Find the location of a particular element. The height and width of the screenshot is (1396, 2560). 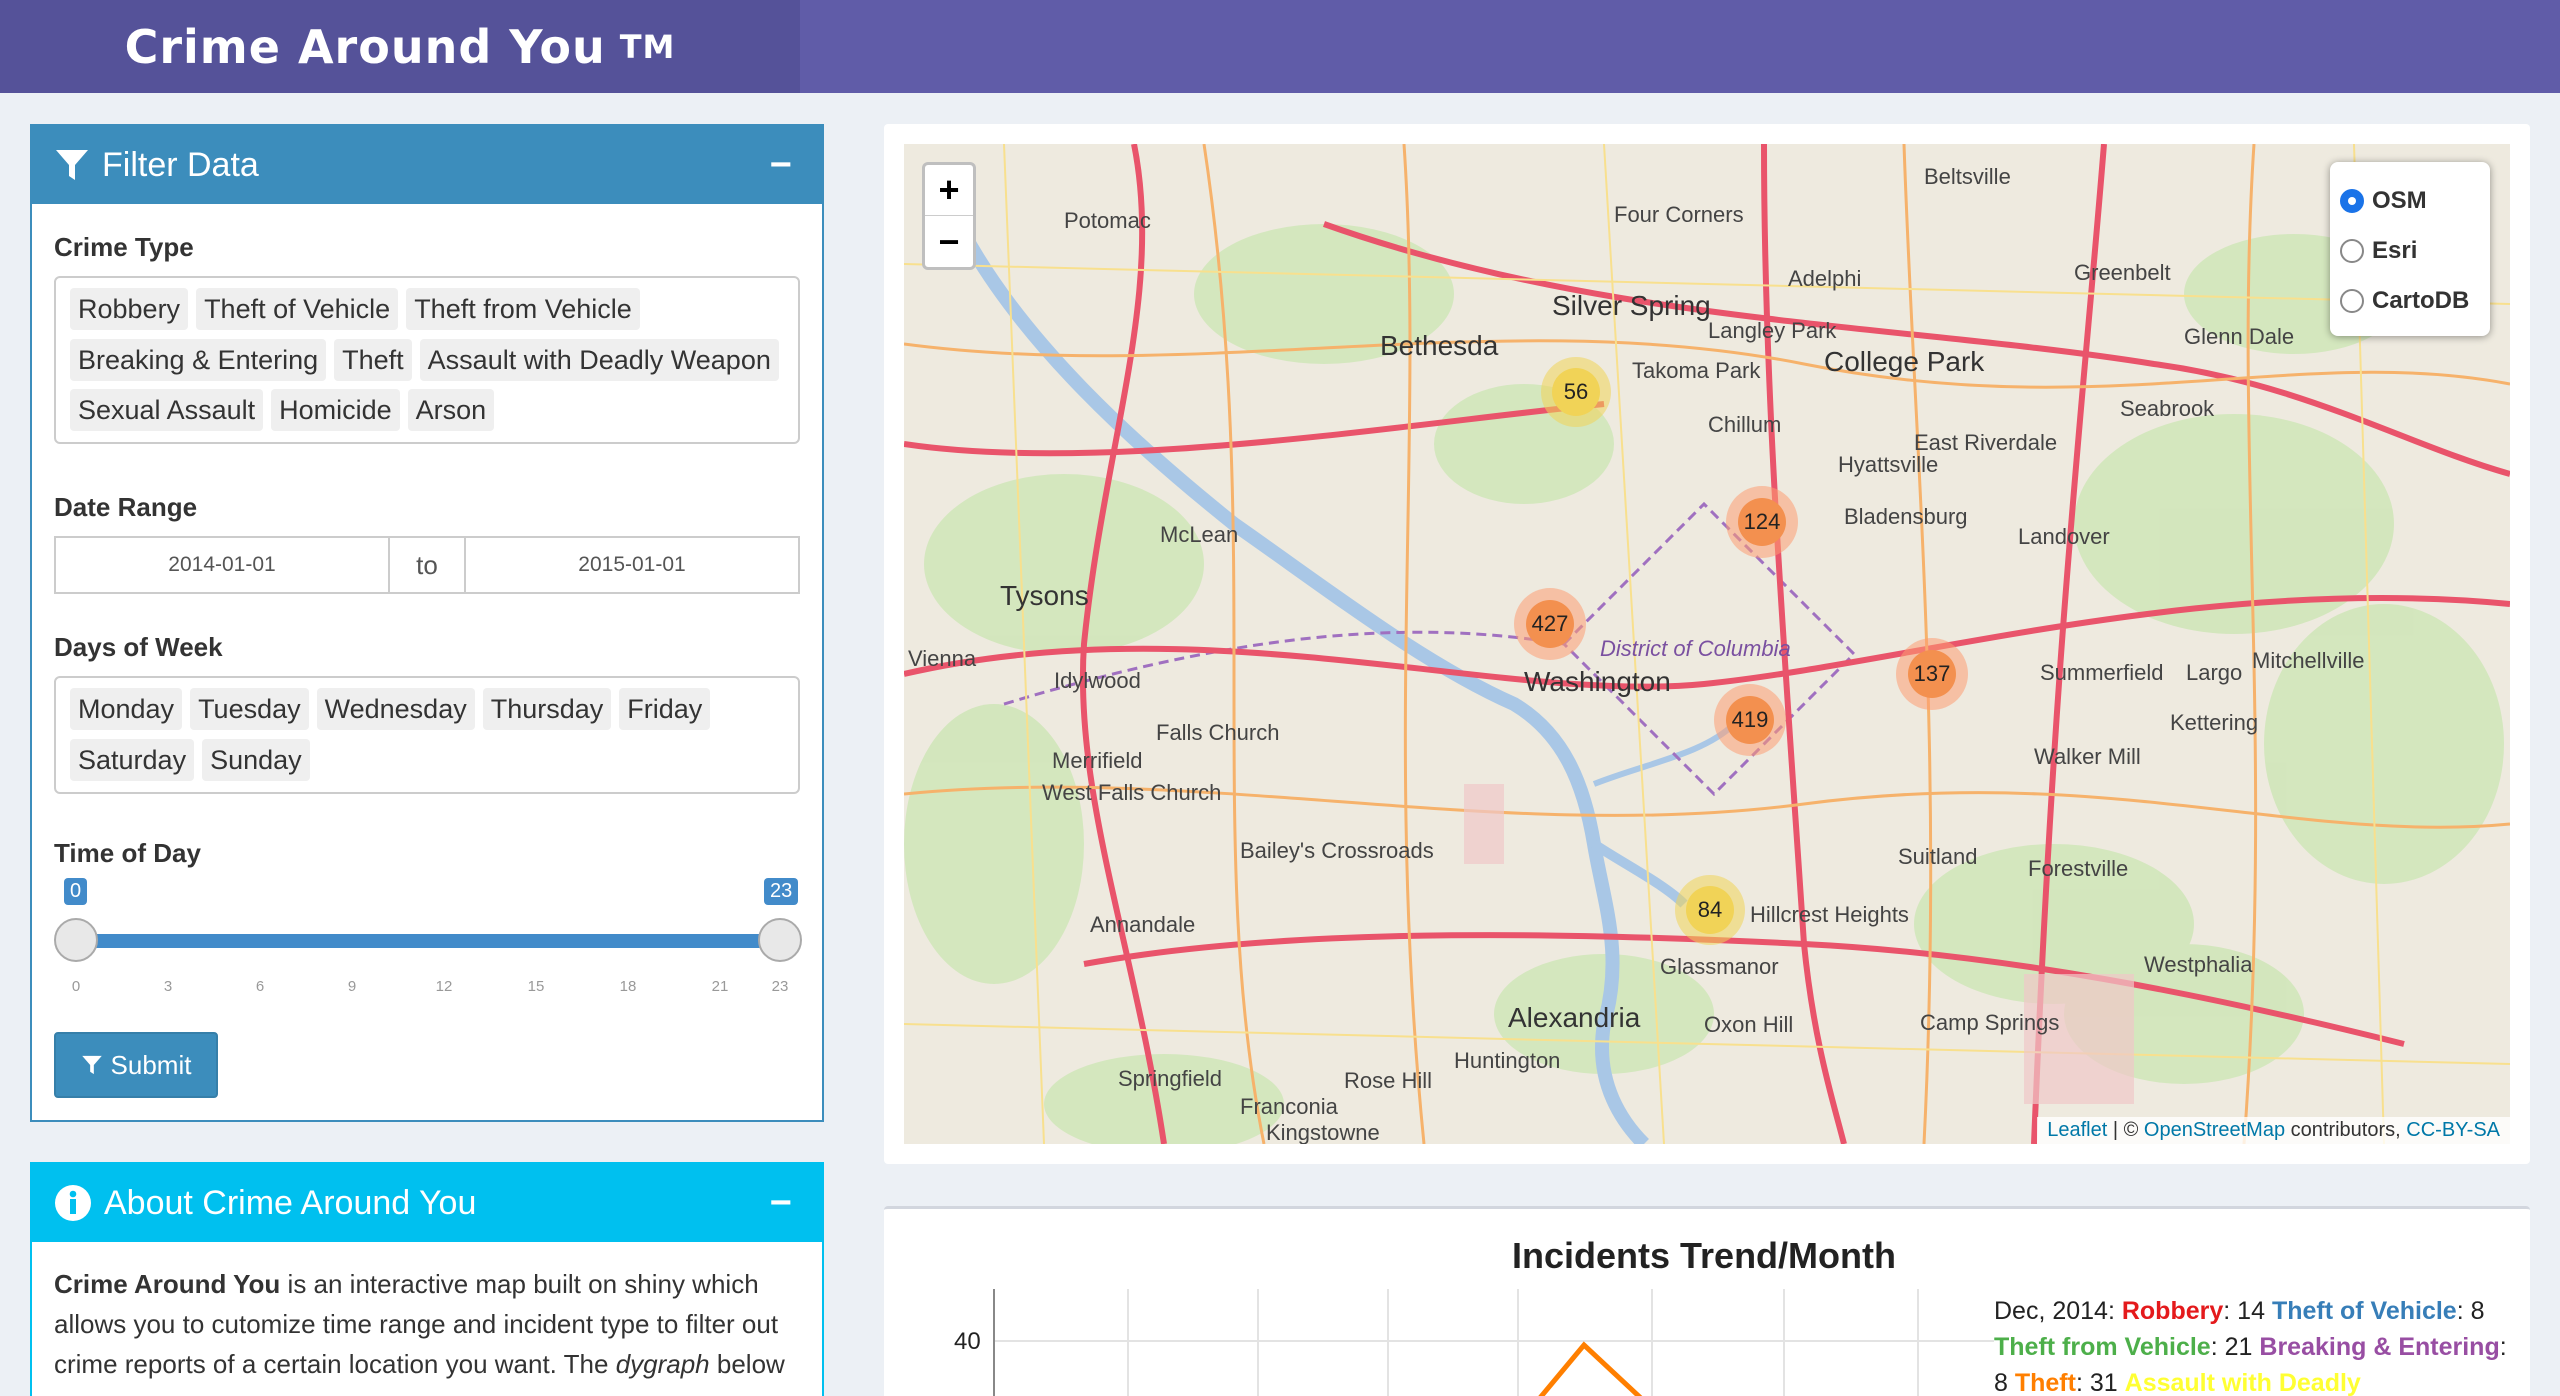

crime-type-tag: Theft from Vehicle is located at coordinates (523, 309).